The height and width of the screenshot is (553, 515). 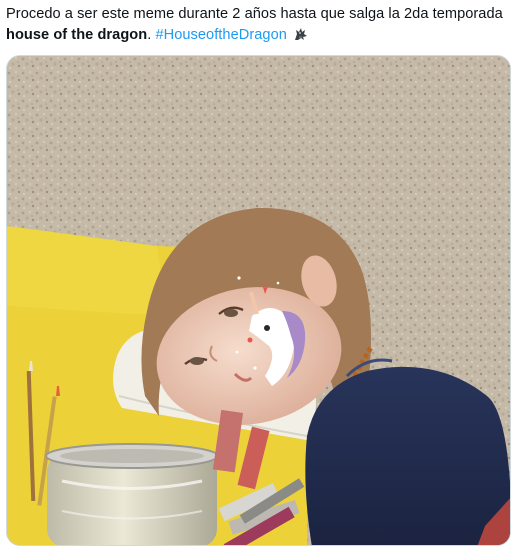 I want to click on hashtag-link: #HouseoftheDragon, so click(x=220, y=35).